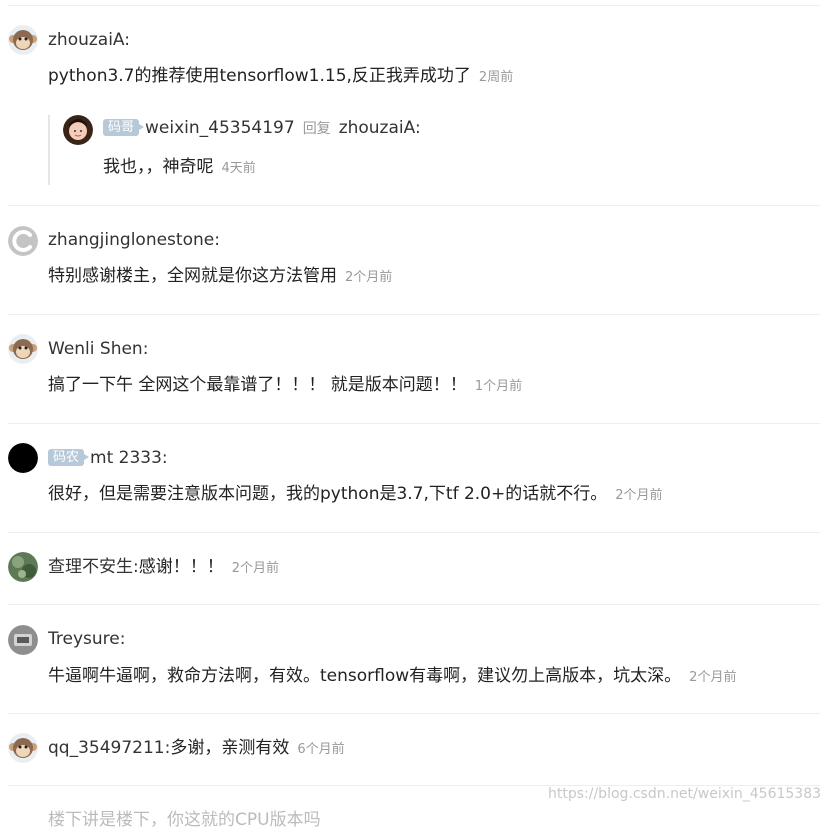  What do you see at coordinates (23, 241) in the screenshot?
I see `csdn-c-logo-icon` at bounding box center [23, 241].